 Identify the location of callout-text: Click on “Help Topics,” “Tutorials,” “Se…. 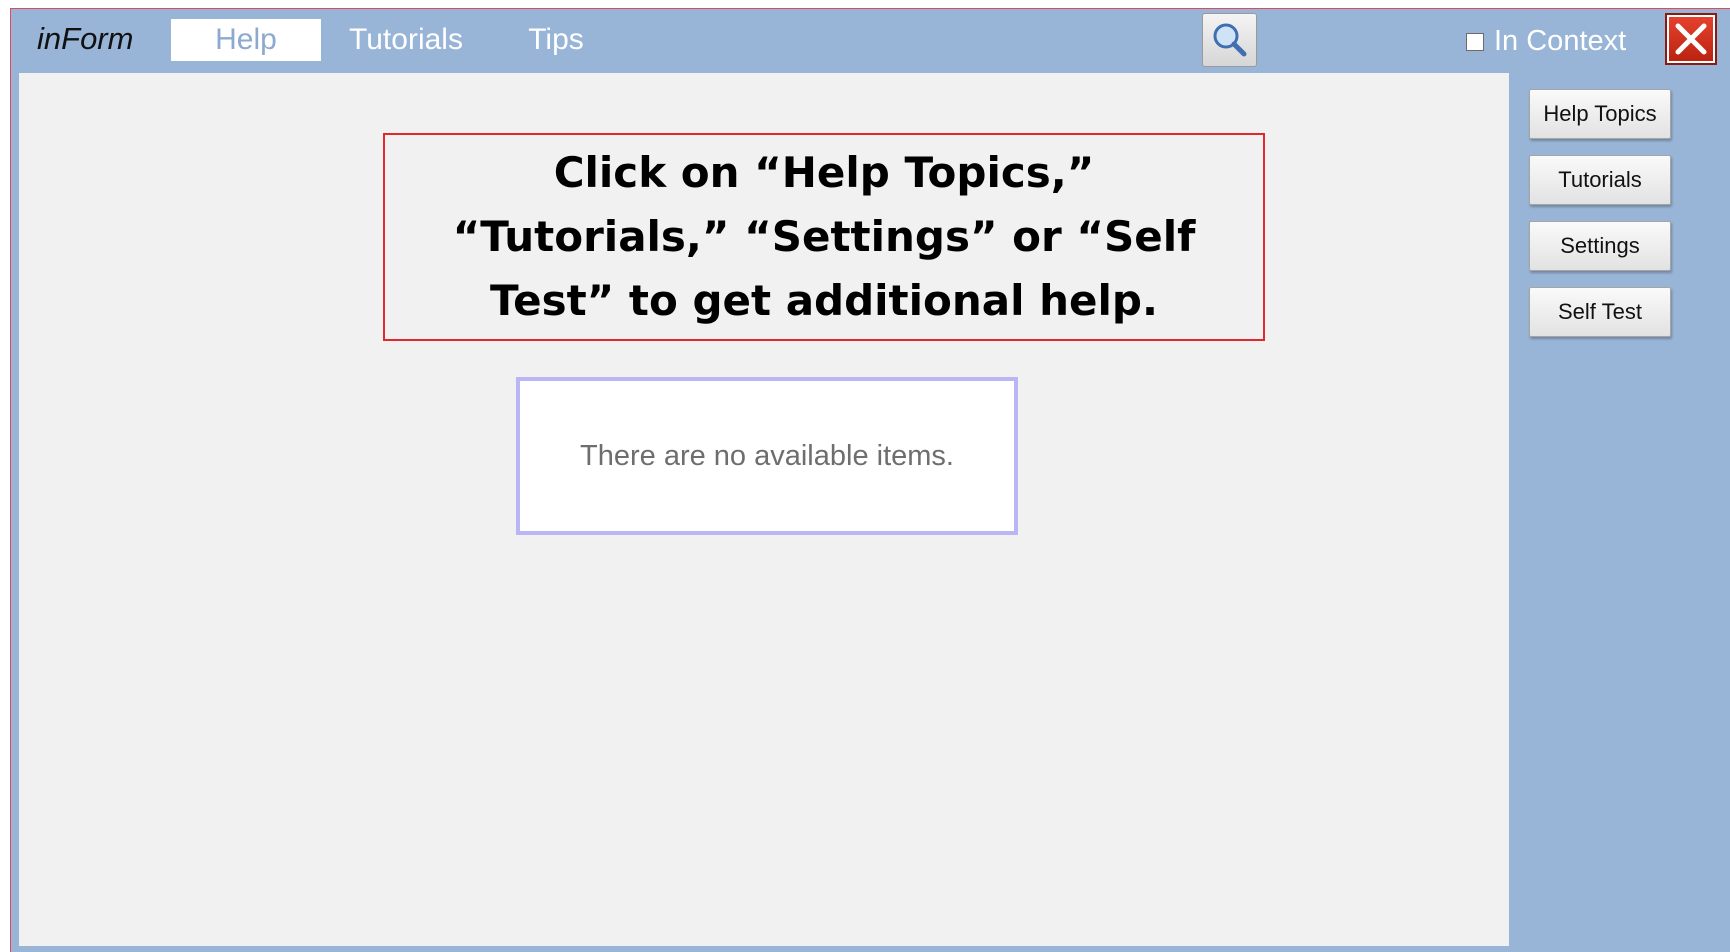
(824, 236).